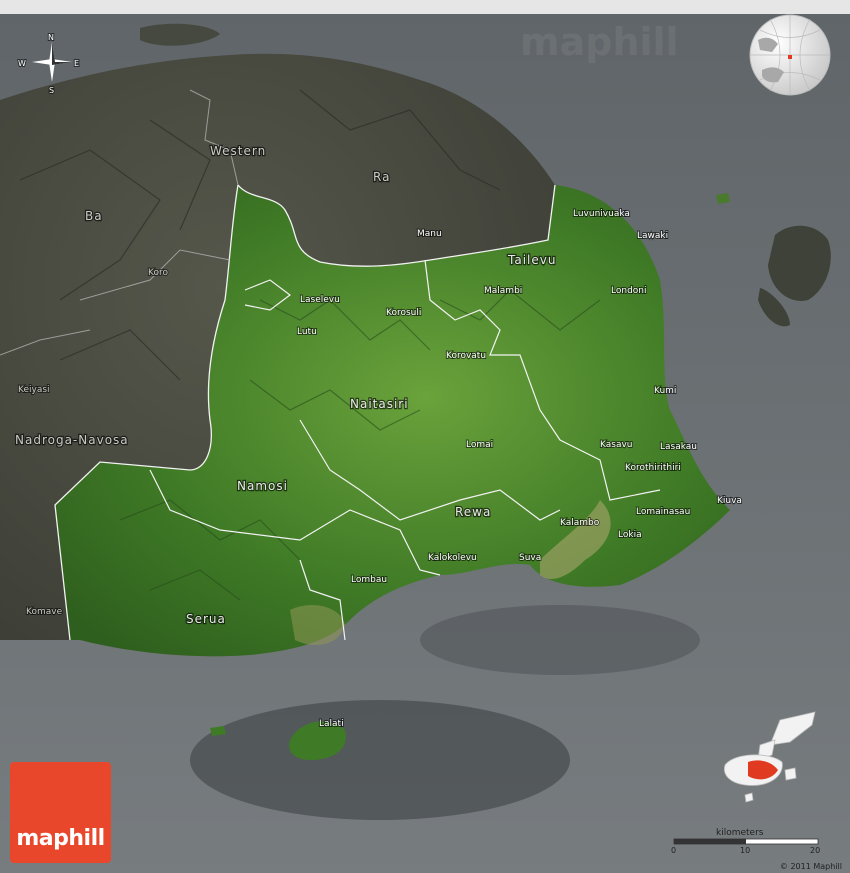 This screenshot has height=873, width=850. Describe the element at coordinates (531, 260) in the screenshot. I see `province-label: Tailevu` at that location.